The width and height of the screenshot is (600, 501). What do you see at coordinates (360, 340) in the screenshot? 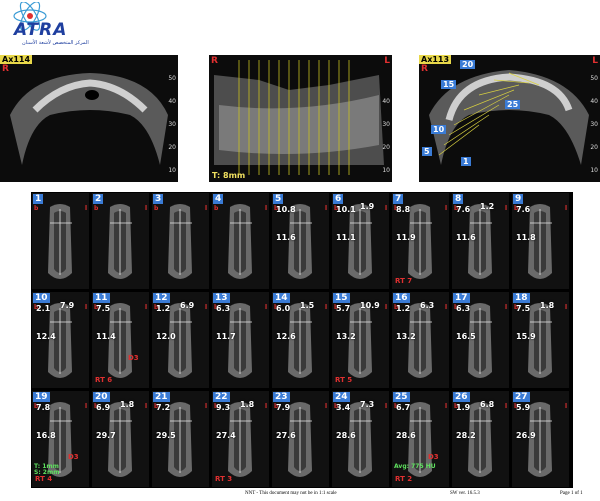
I see `cross-section-cell: 15 b l 5.7 10.9 13.2 RT 5` at bounding box center [360, 340].